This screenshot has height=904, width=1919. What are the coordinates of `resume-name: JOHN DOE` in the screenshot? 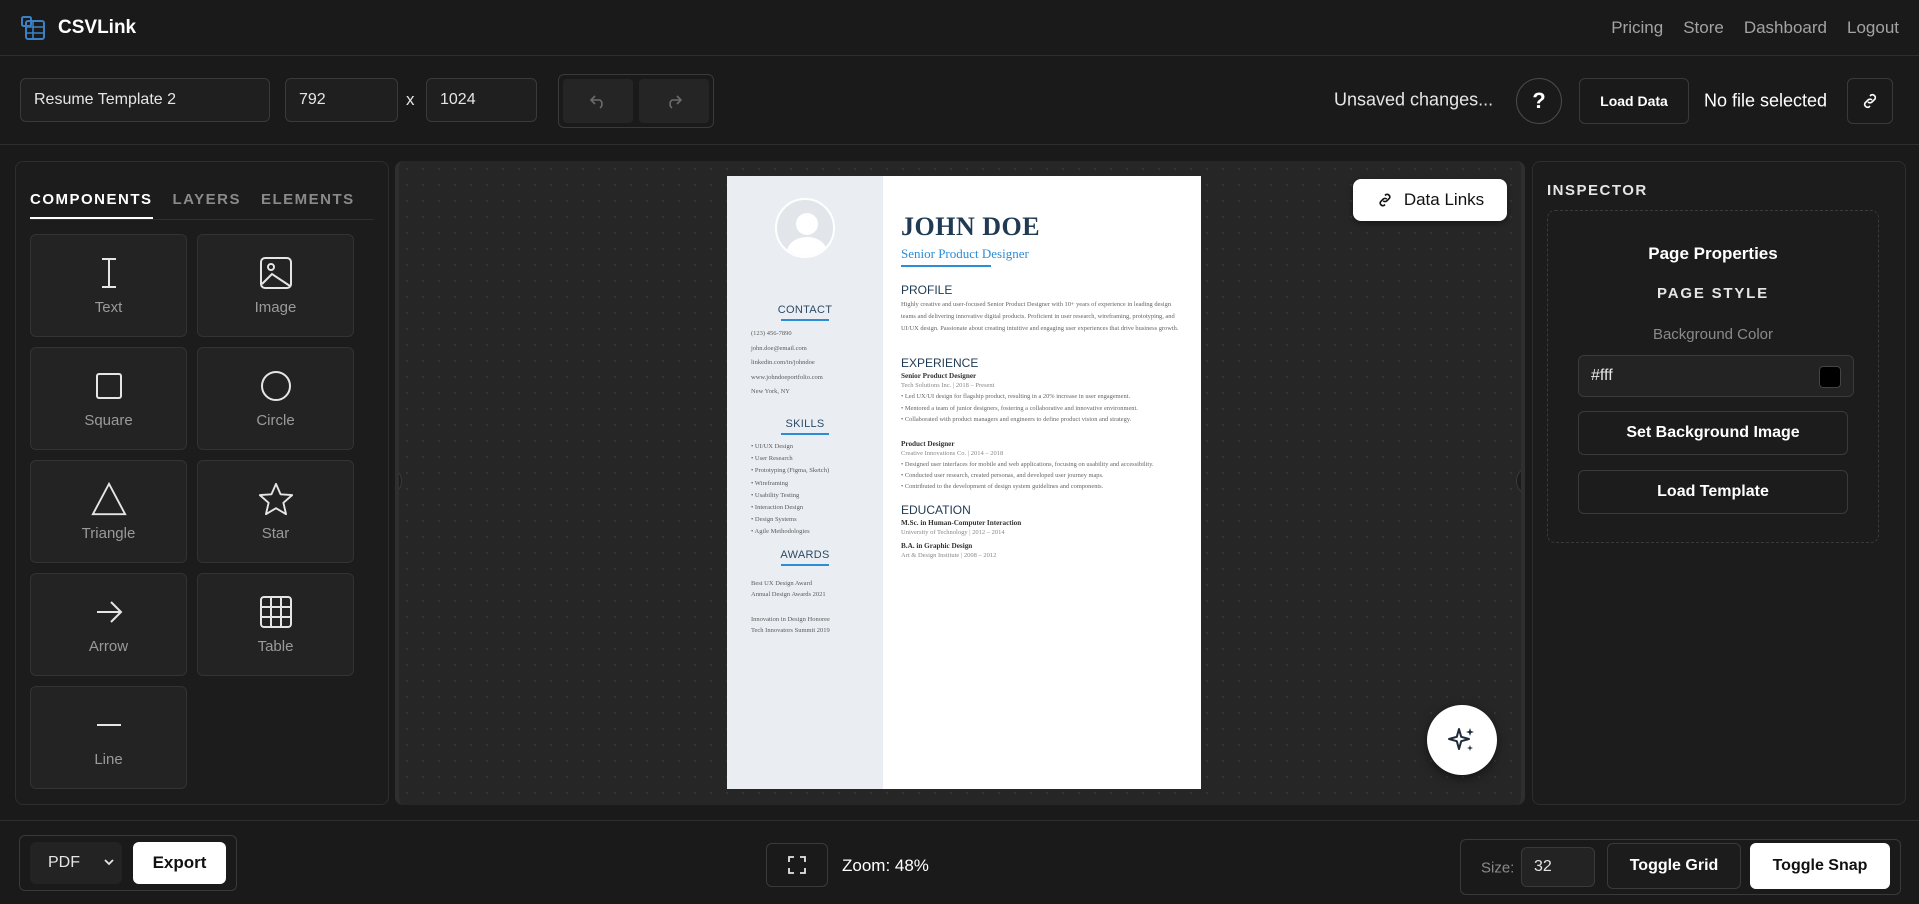 It's located at (1042, 227).